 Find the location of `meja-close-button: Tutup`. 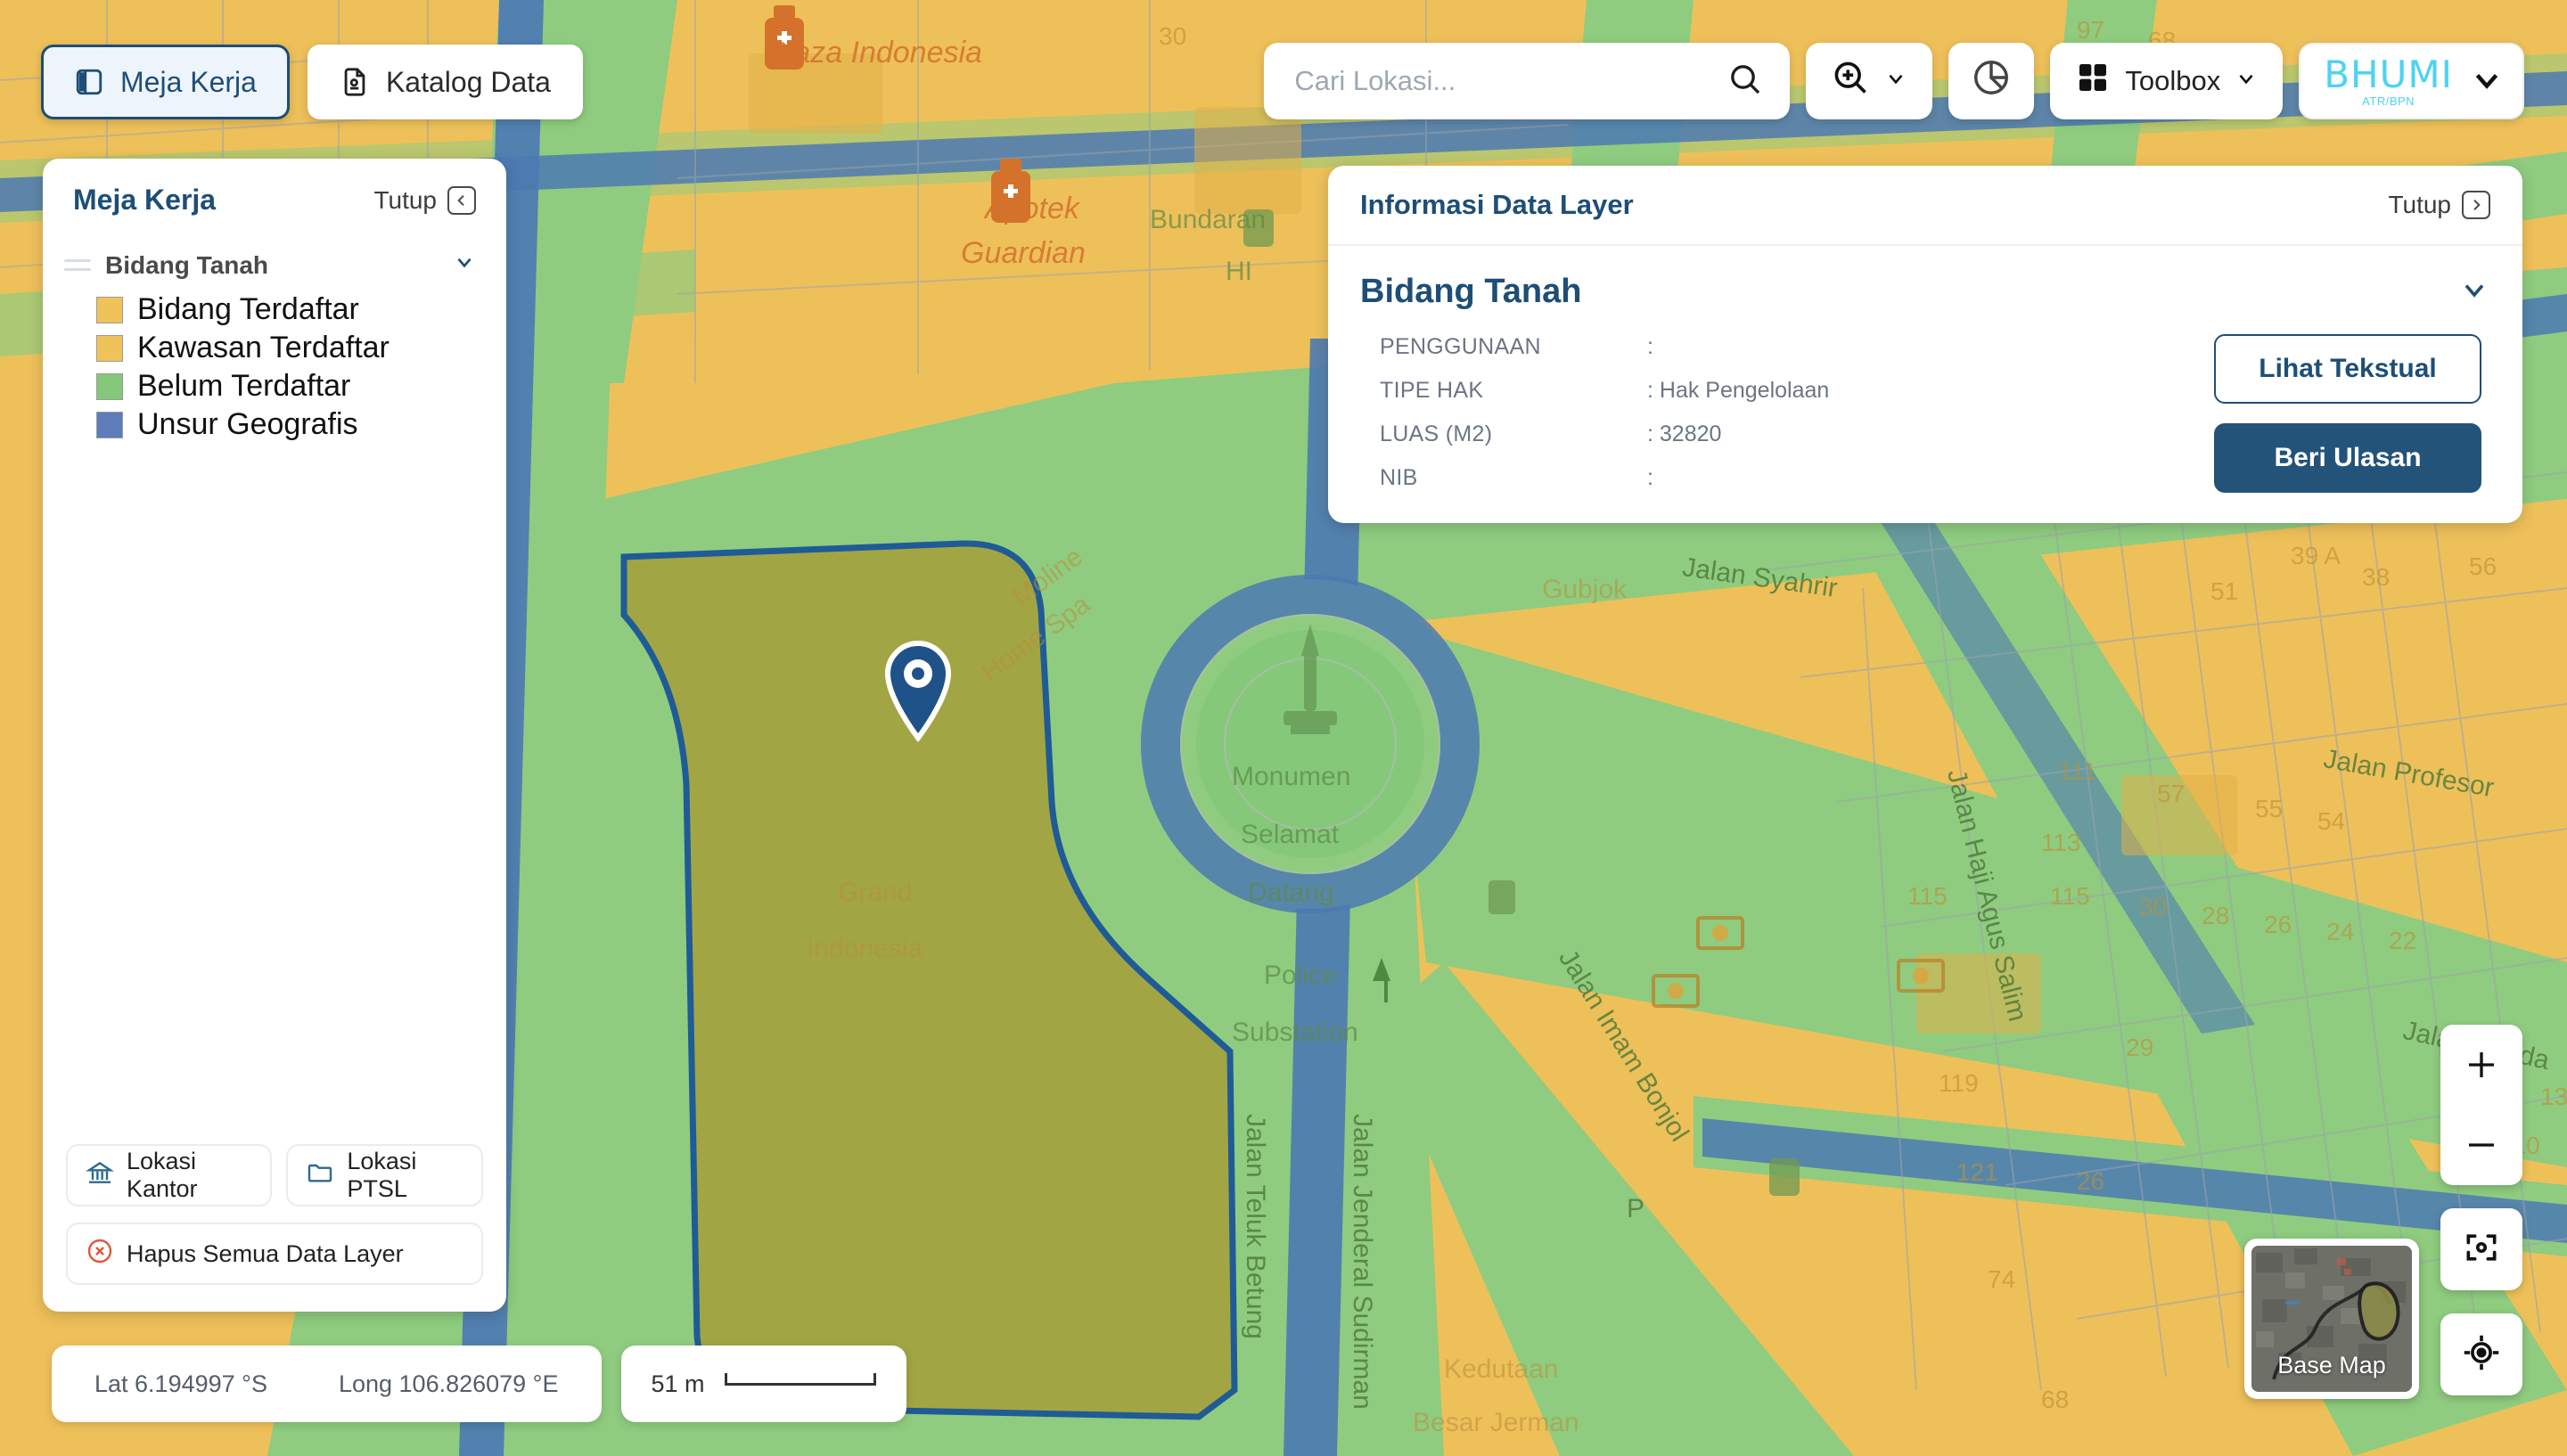

meja-close-button: Tutup is located at coordinates (424, 200).